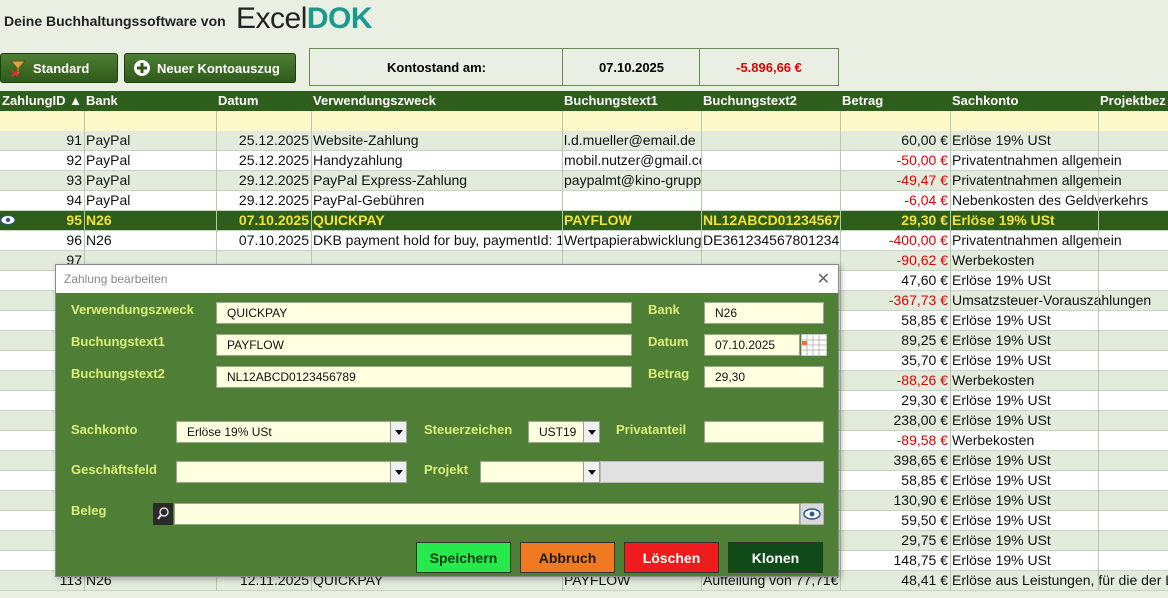  What do you see at coordinates (142, 68) in the screenshot?
I see `plus-circle-icon` at bounding box center [142, 68].